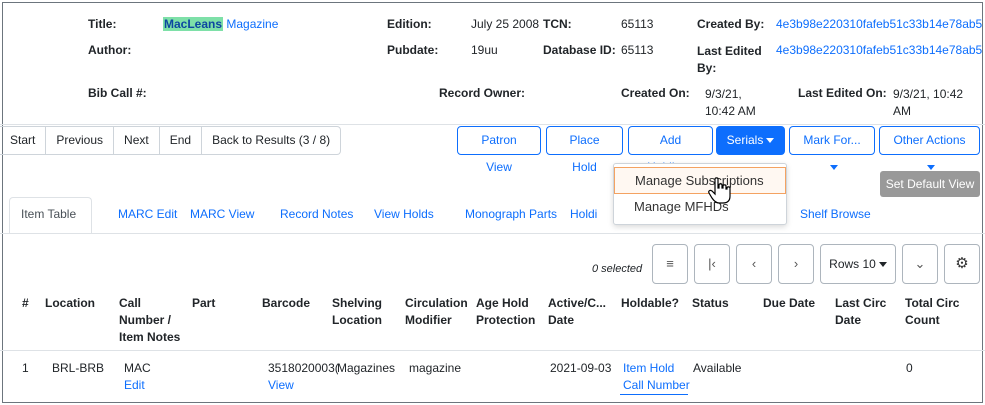 The height and width of the screenshot is (405, 985). Describe the element at coordinates (482, 93) in the screenshot. I see `record-owner-label: Record Owner:` at that location.